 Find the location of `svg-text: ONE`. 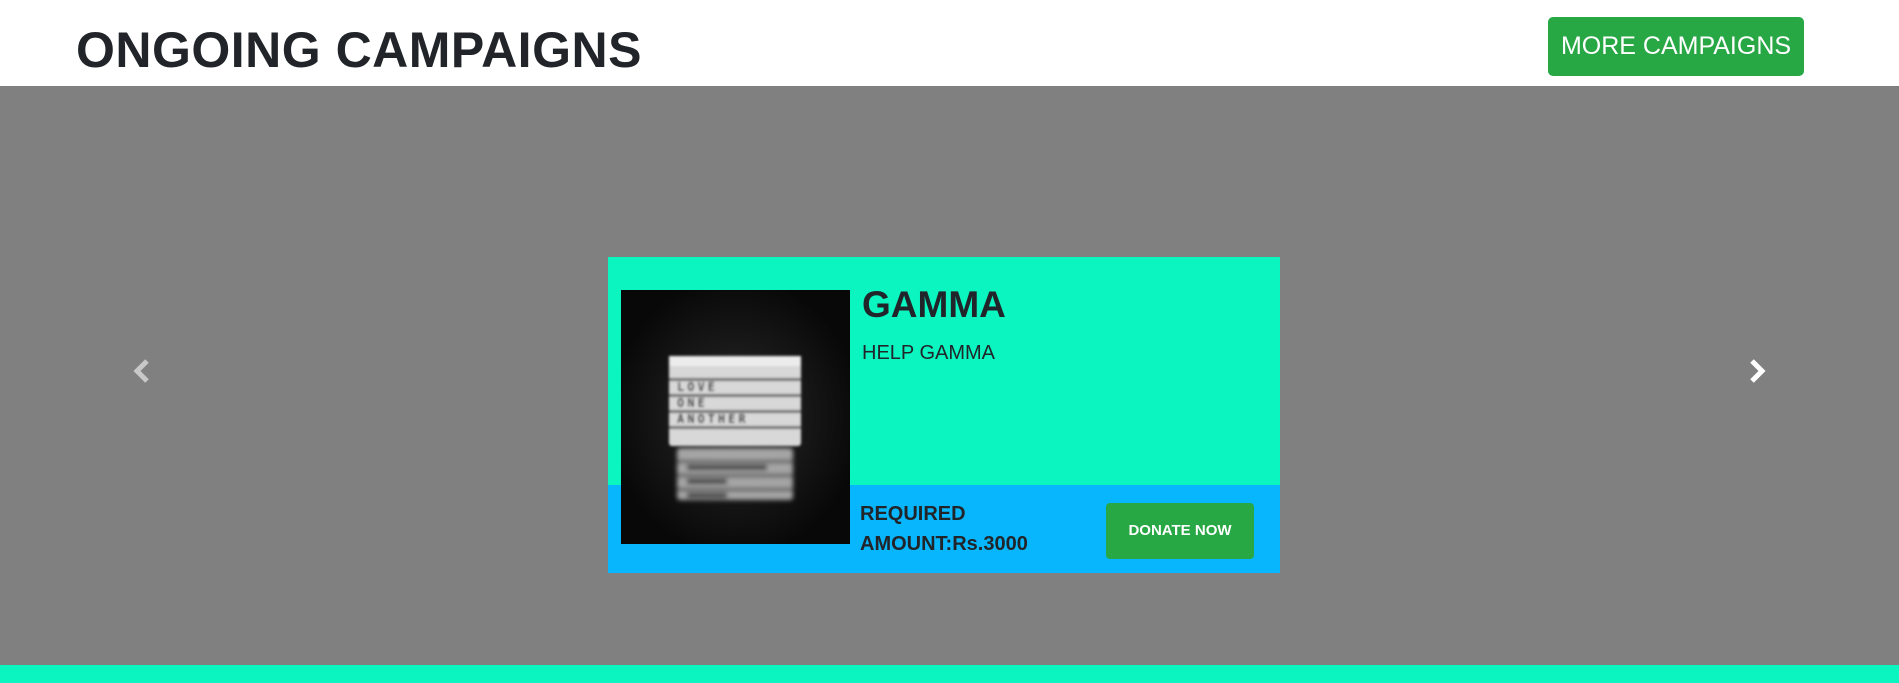

svg-text: ONE is located at coordinates (692, 403).